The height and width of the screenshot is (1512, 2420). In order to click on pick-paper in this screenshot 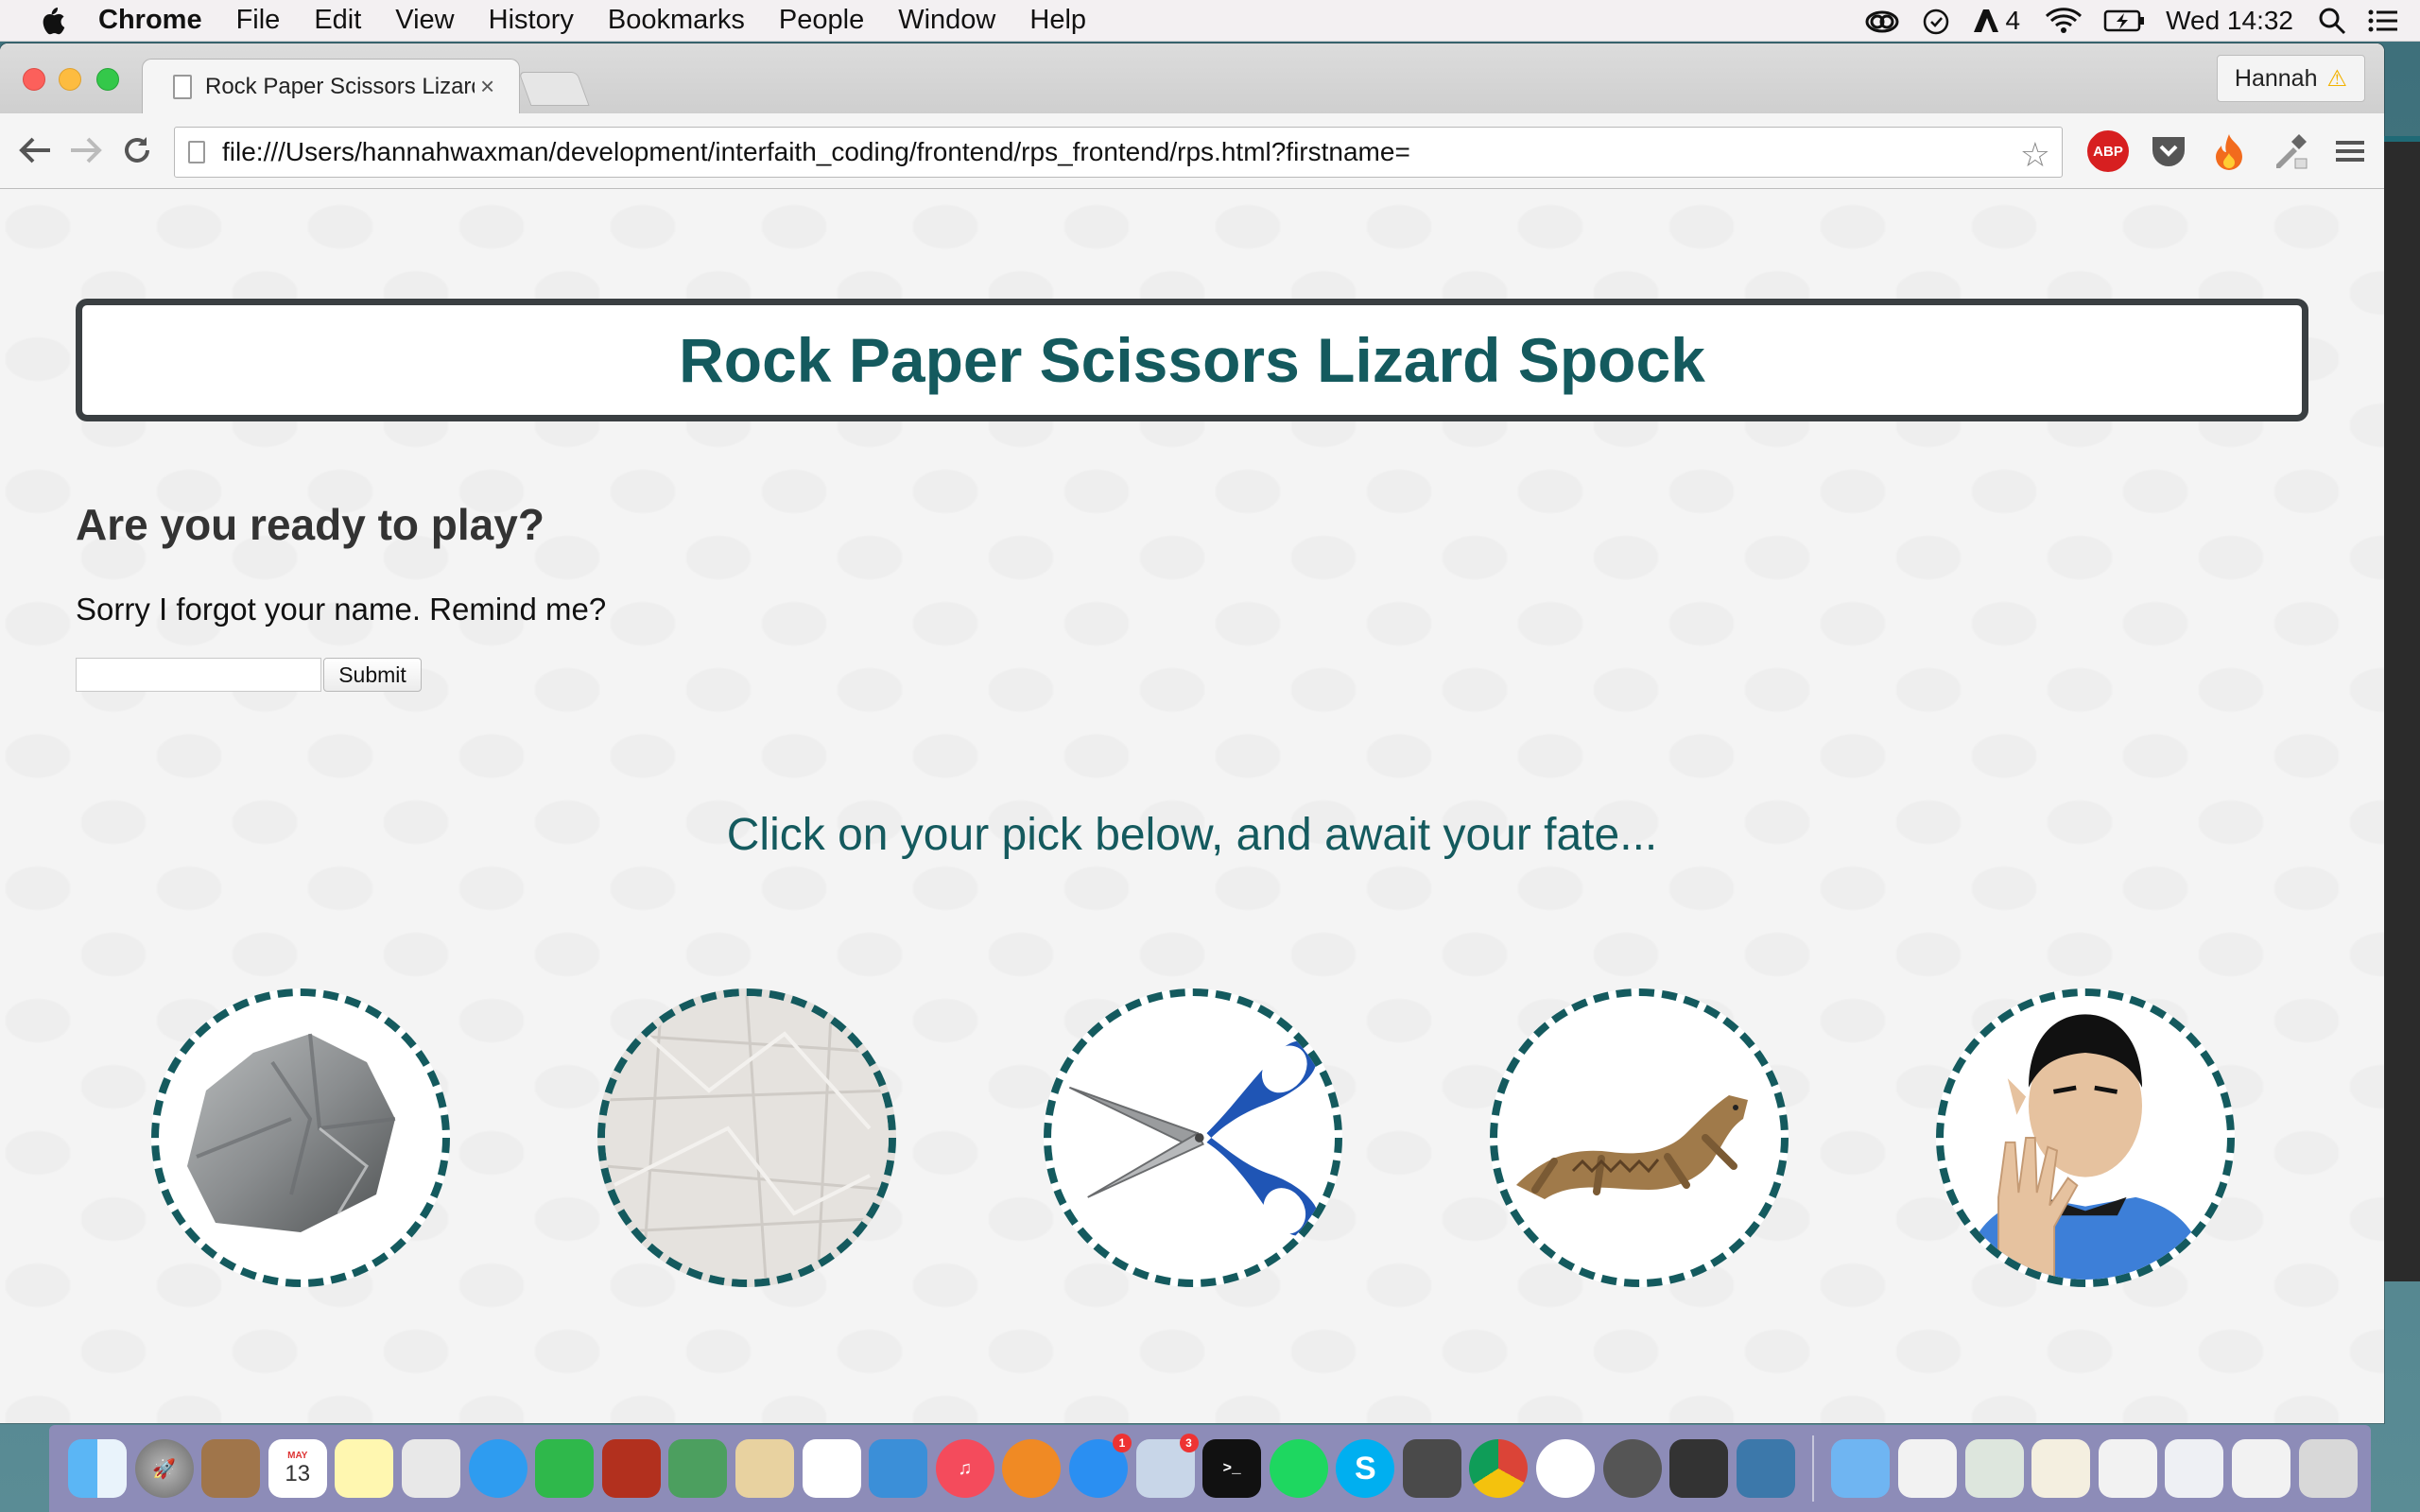, I will do `click(746, 1137)`.